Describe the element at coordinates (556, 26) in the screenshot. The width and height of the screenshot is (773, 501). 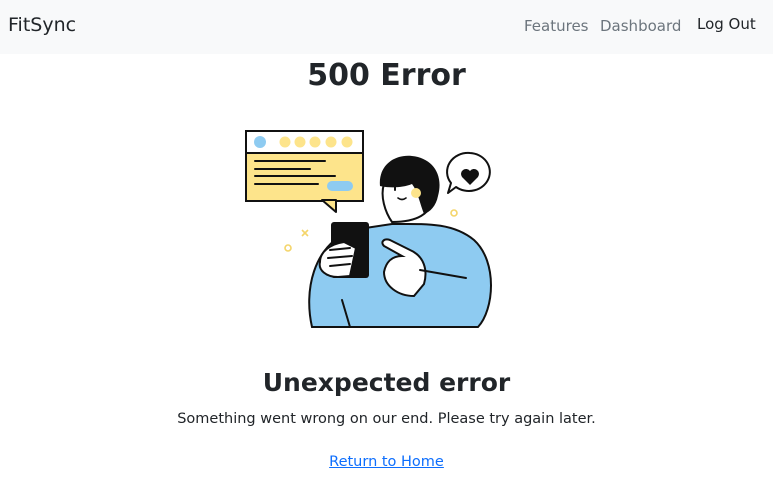
I see `nav-link-features: Features` at that location.